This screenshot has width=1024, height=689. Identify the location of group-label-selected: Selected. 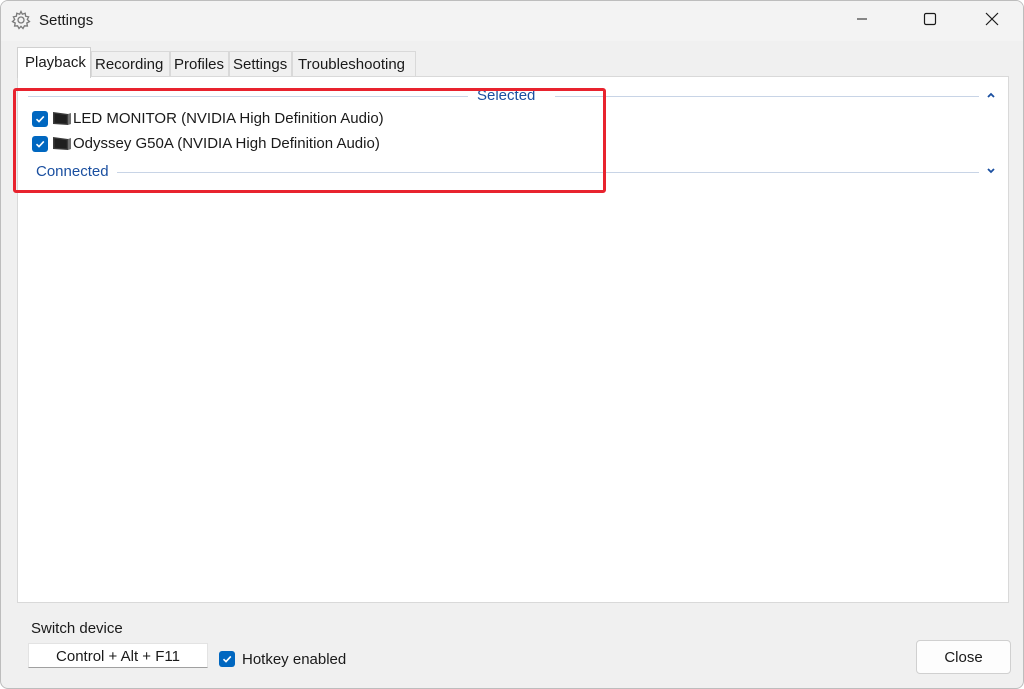
(506, 95).